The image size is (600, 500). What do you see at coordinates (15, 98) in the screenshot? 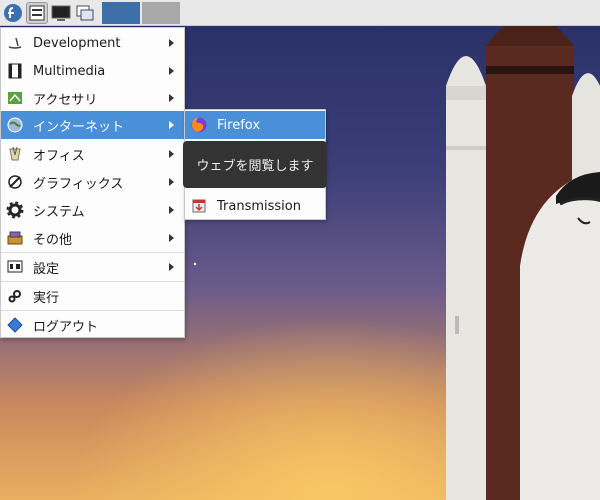
I see `accessories-icon` at bounding box center [15, 98].